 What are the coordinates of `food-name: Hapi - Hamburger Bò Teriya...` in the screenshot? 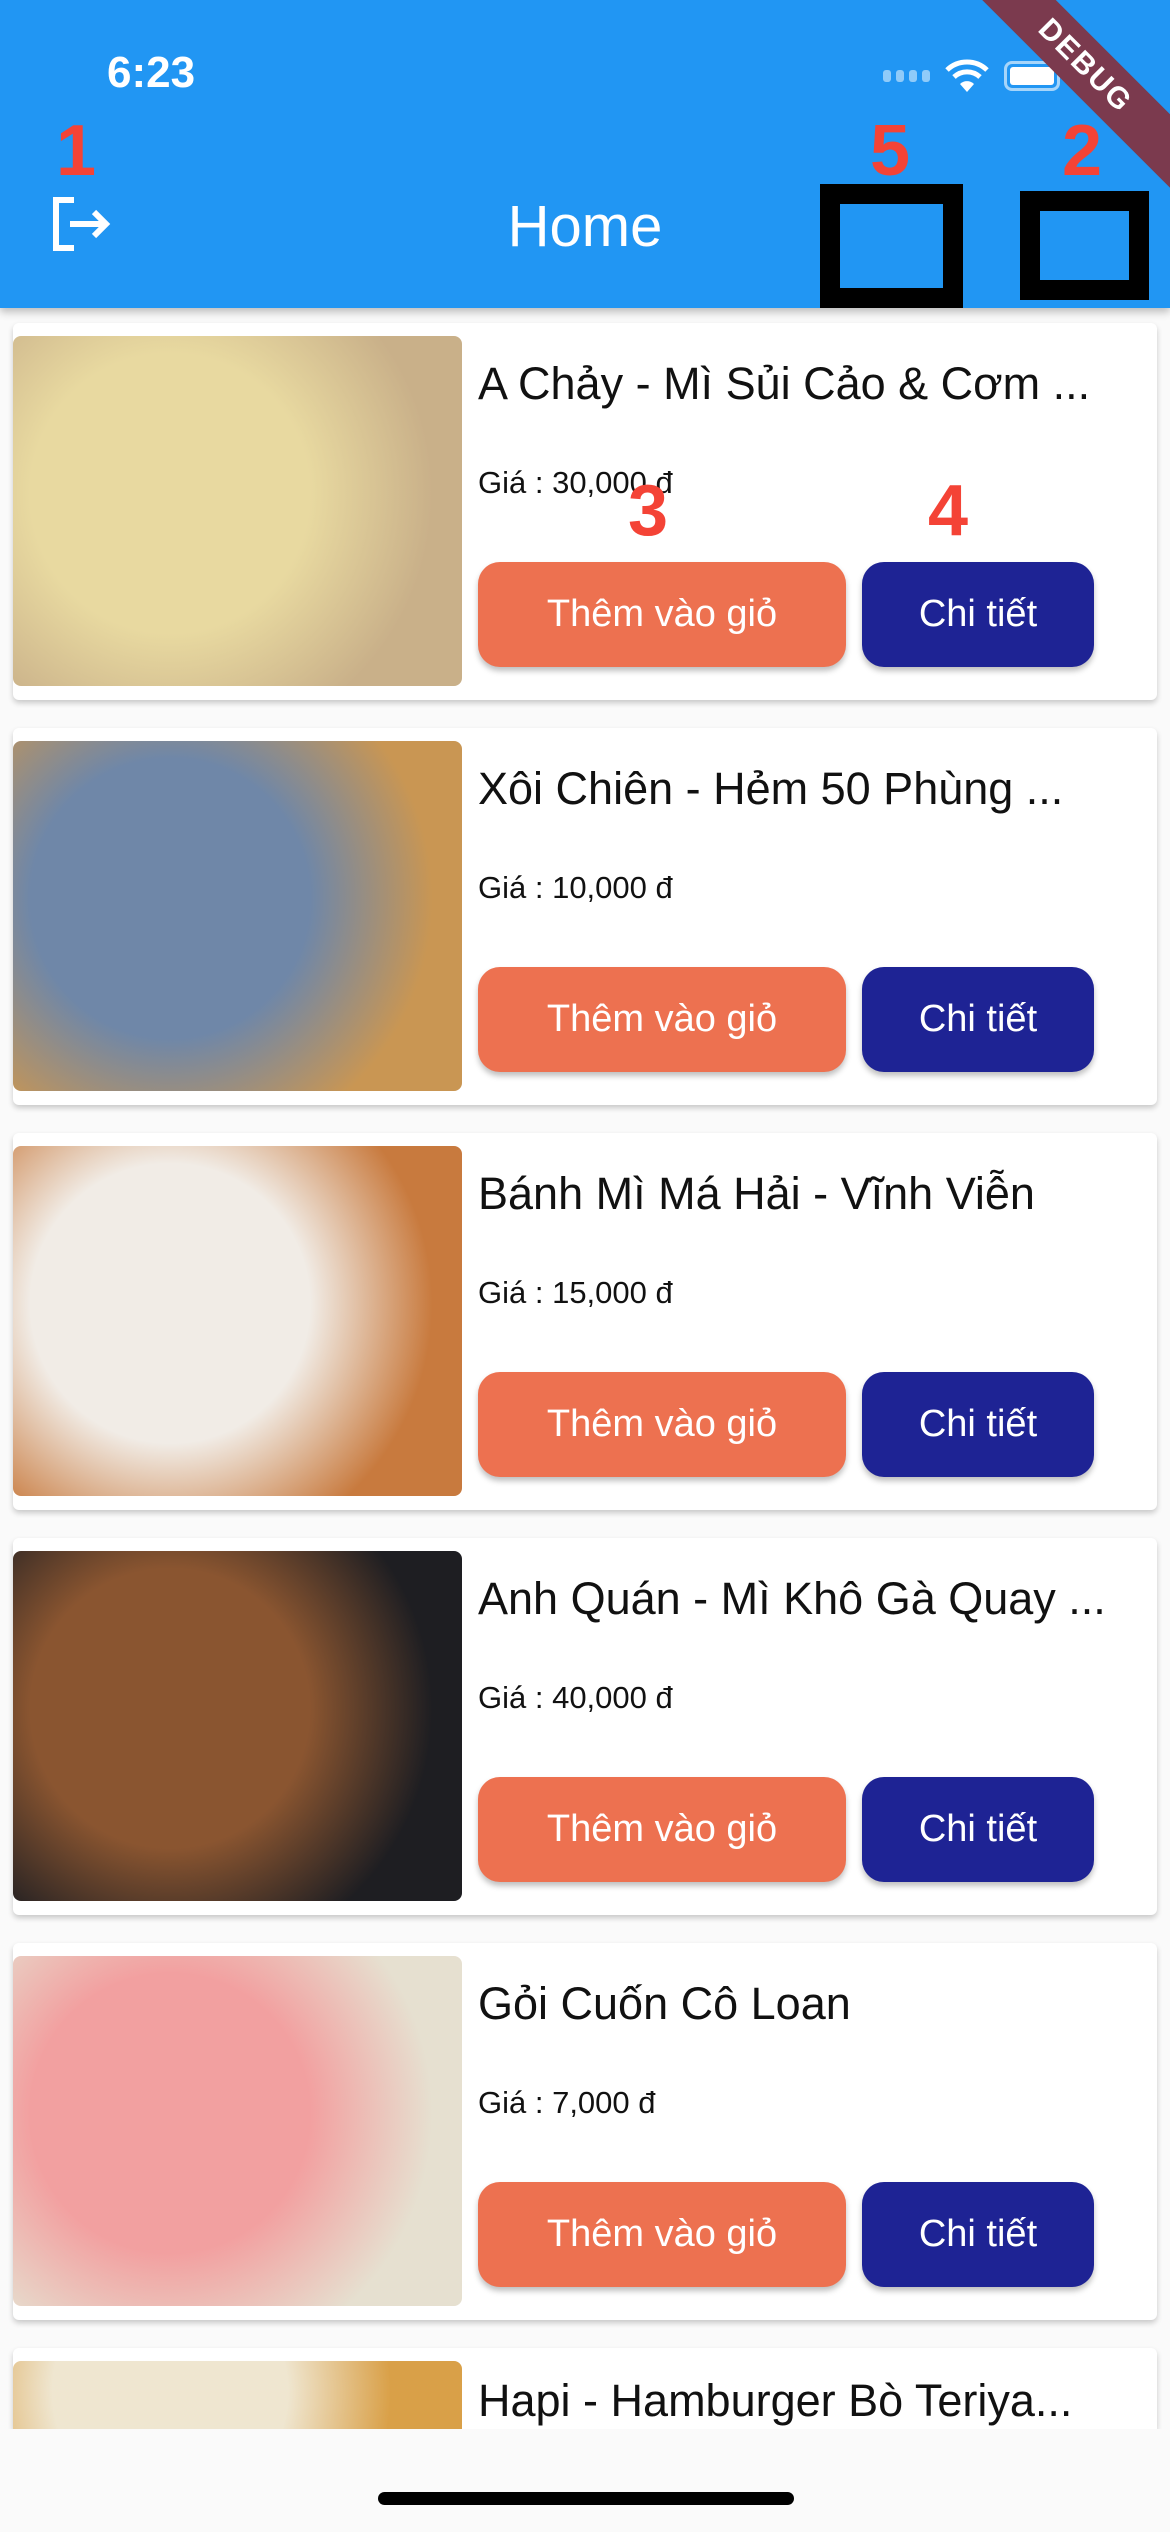 It's located at (775, 2401).